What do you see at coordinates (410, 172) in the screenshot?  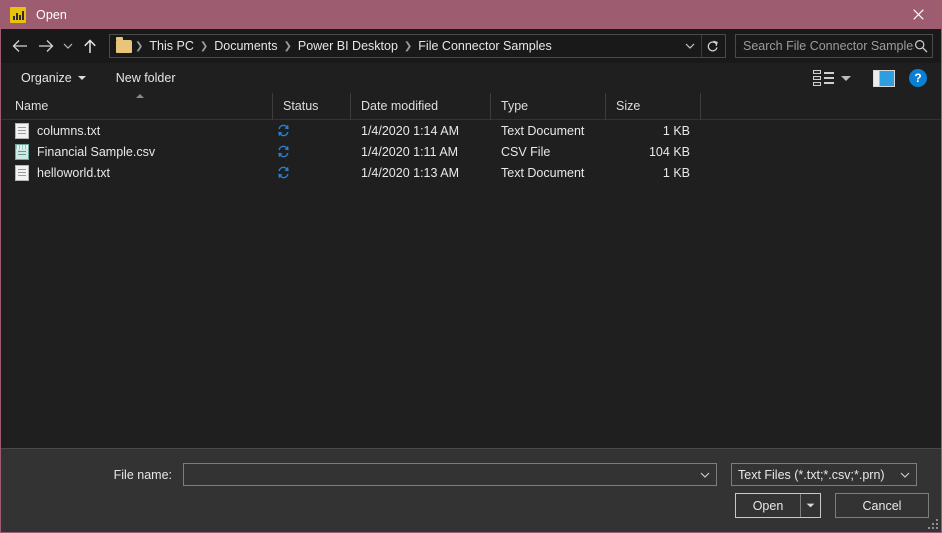 I see `file-date-cell: 1/4/2020 1:13 AM` at bounding box center [410, 172].